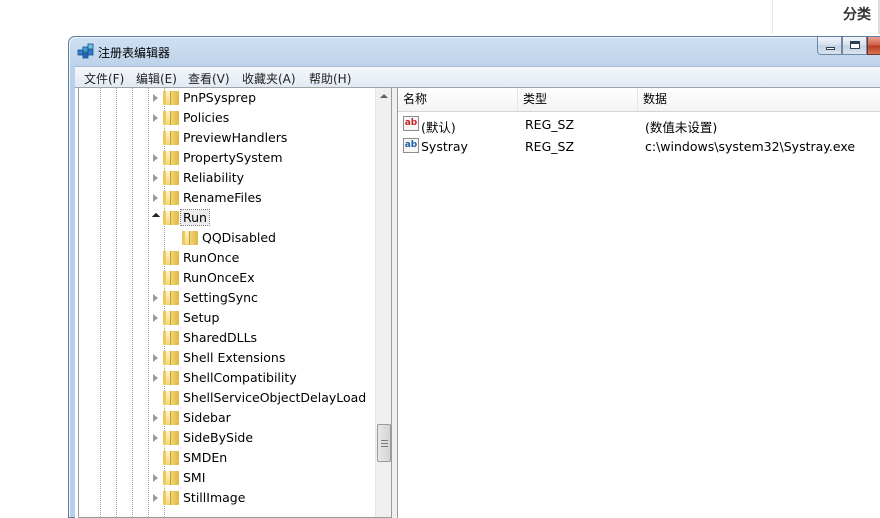 The width and height of the screenshot is (880, 518). I want to click on tree-item: SideBySide, so click(226, 438).